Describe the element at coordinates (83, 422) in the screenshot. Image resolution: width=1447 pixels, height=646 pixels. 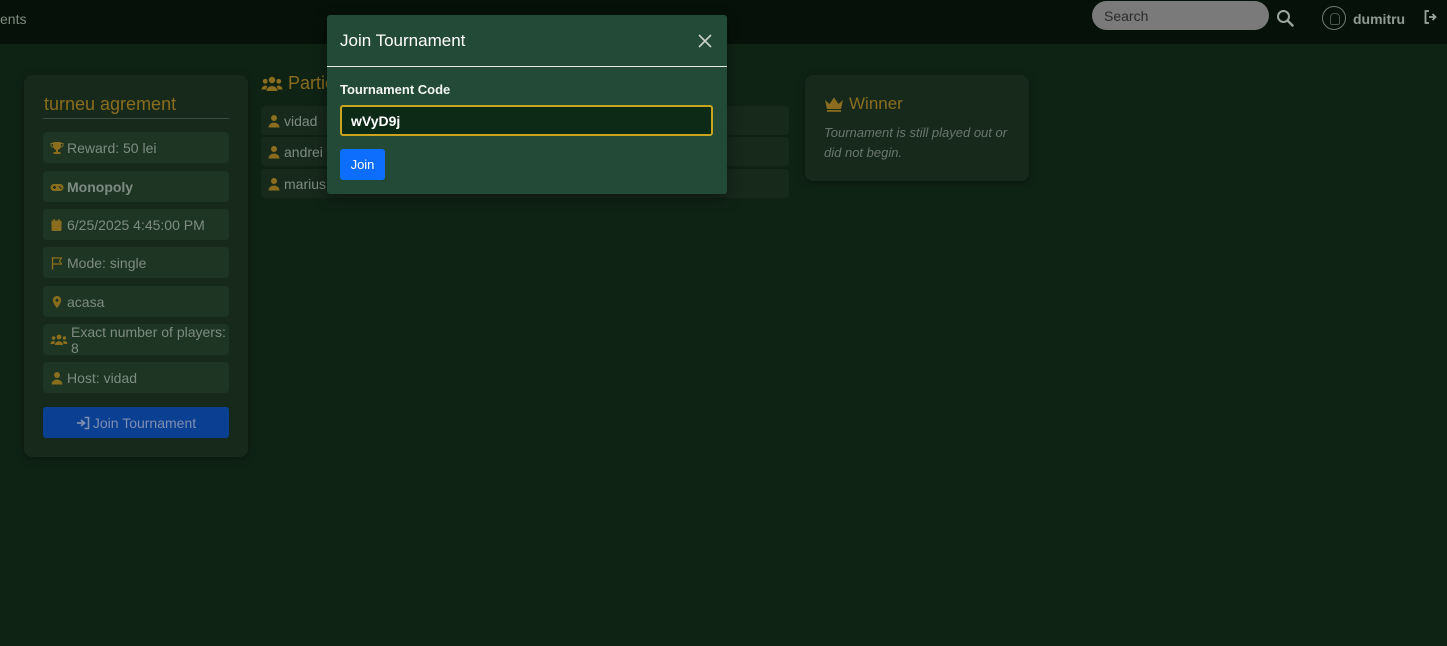
I see `sign-in-icon` at that location.